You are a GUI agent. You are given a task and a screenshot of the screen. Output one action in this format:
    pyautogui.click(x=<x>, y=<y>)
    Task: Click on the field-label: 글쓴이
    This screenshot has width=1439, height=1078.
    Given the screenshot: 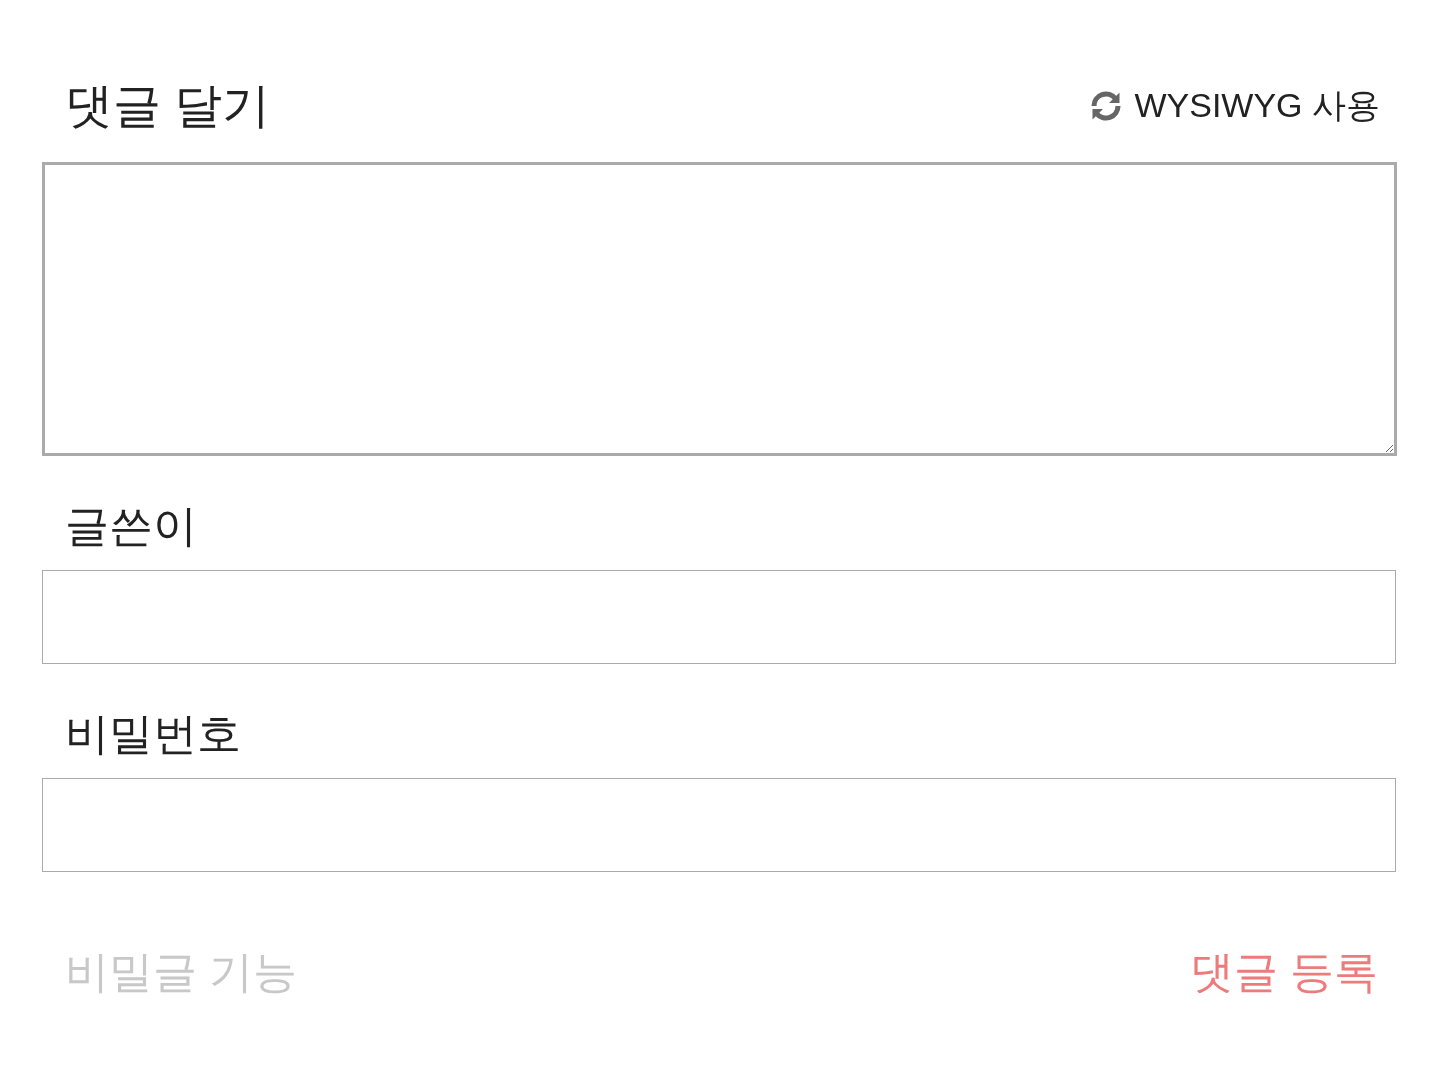 What is the action you would take?
    pyautogui.click(x=131, y=526)
    